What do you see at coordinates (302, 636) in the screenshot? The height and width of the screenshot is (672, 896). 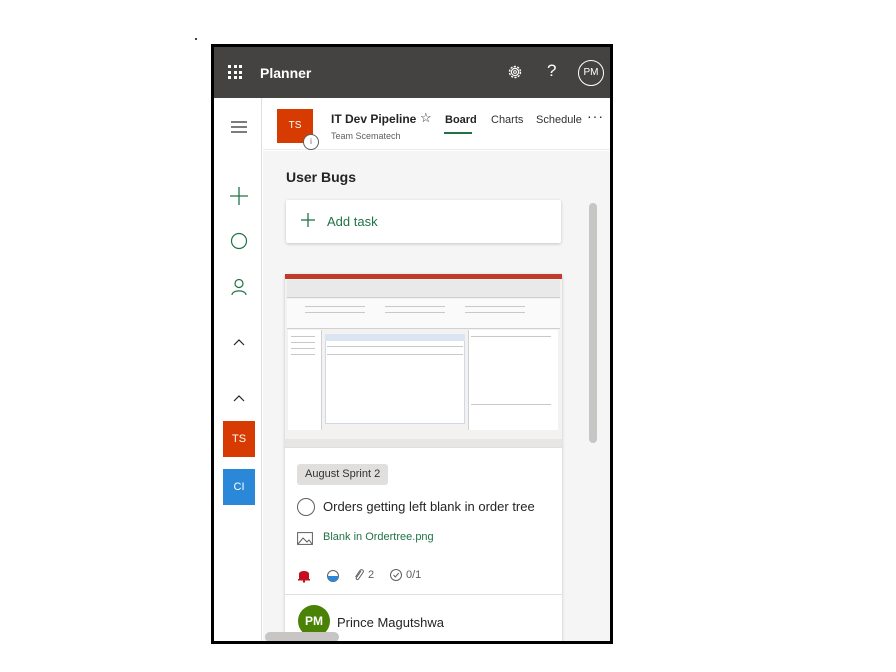 I see `horizontal-scrollbar` at bounding box center [302, 636].